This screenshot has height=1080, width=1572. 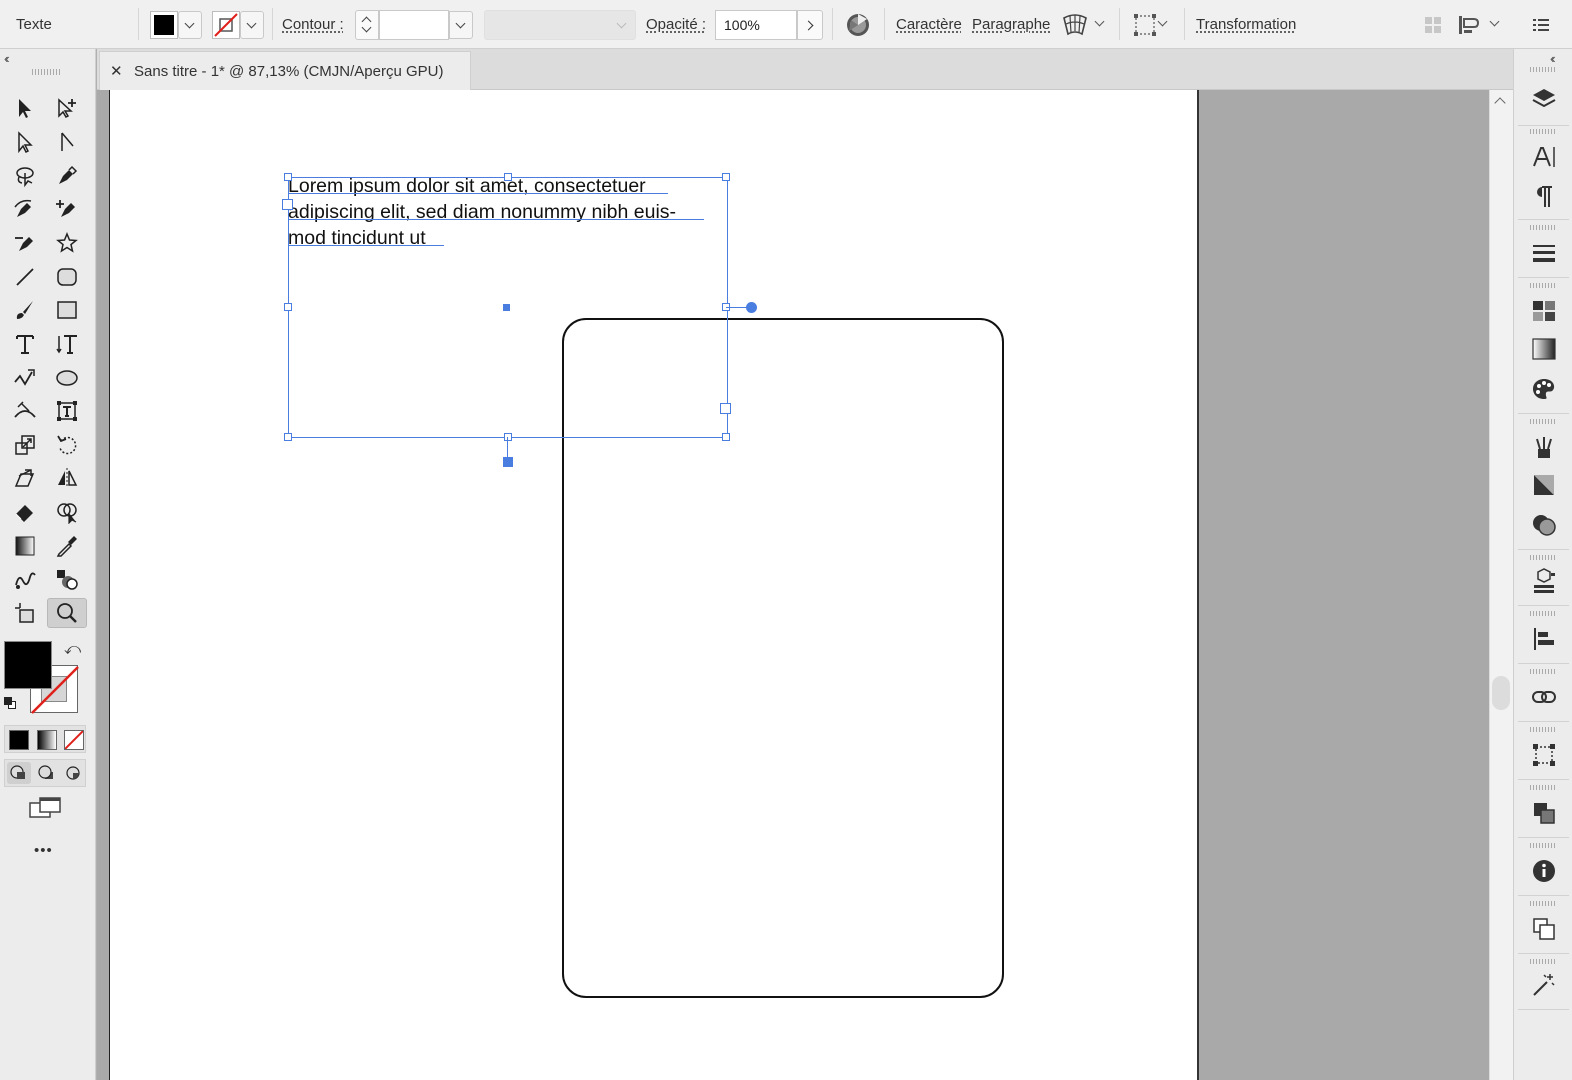 I want to click on default-colors-icon, so click(x=10, y=703).